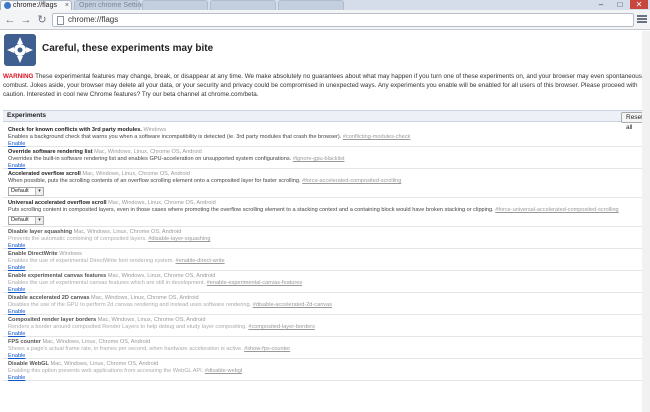 The height and width of the screenshot is (412, 650). What do you see at coordinates (26, 20) in the screenshot?
I see `forward-button: →` at bounding box center [26, 20].